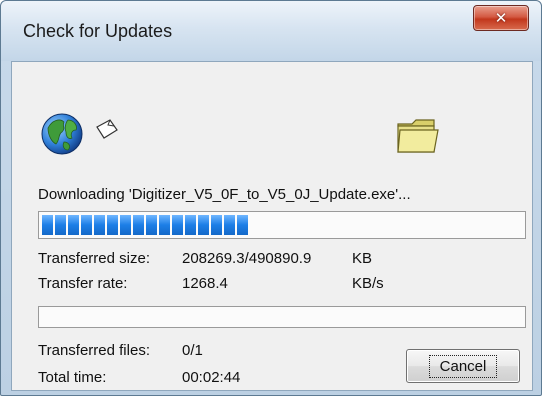  I want to click on total-time-label: Total time:, so click(72, 377).